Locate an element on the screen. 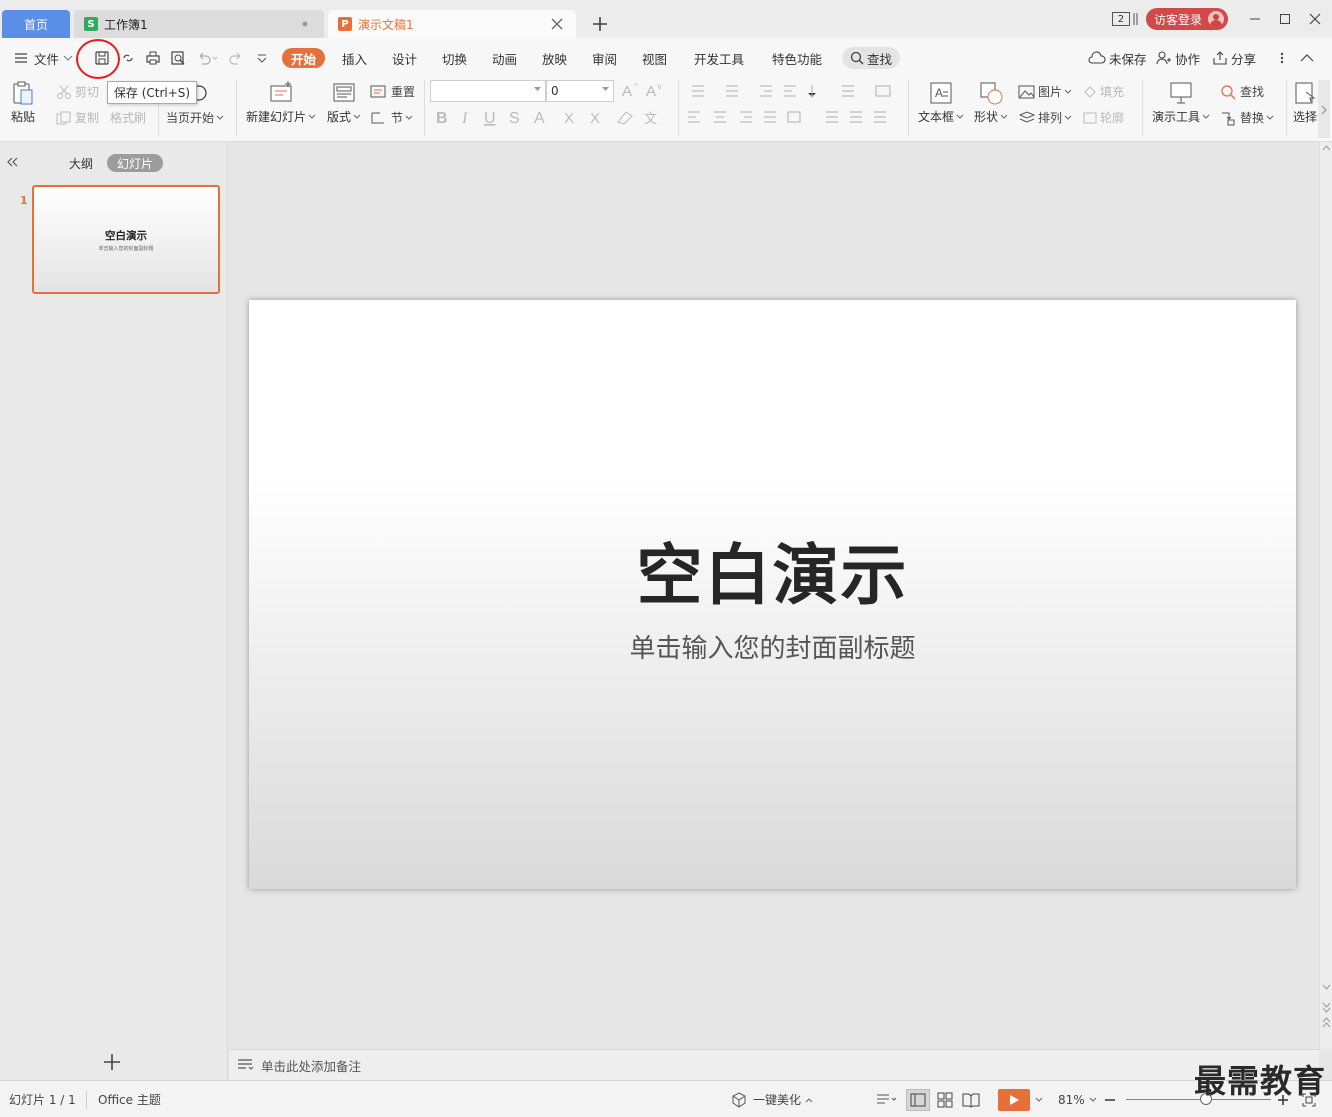 This screenshot has height=1117, width=1332. new-tab-button is located at coordinates (600, 24).